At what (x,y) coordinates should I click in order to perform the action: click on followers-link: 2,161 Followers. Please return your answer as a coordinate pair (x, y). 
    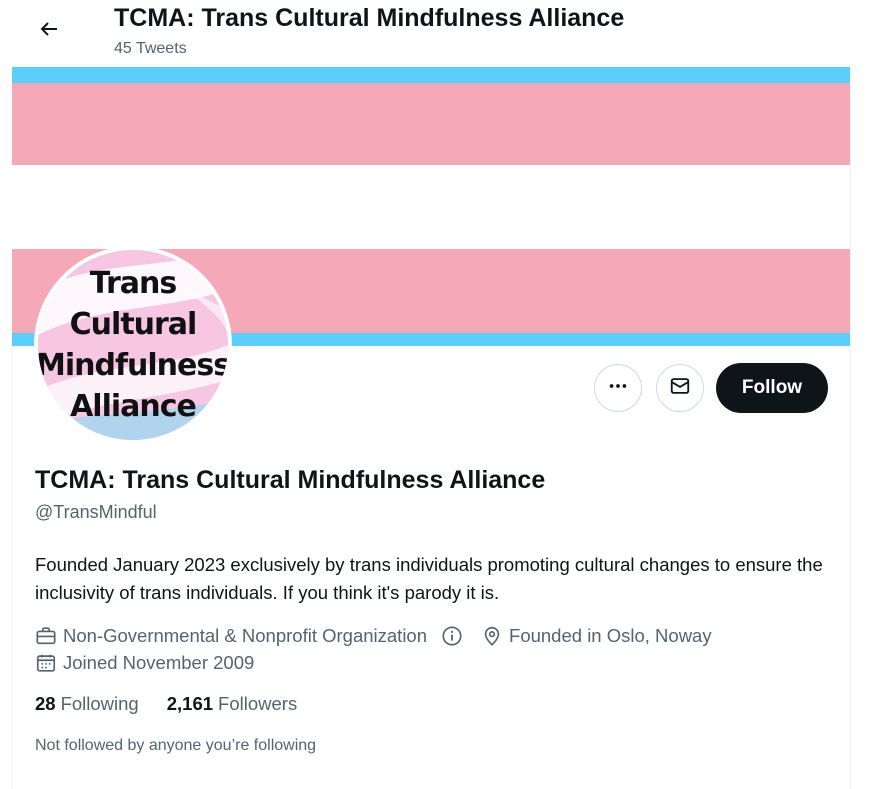
    Looking at the image, I should click on (232, 704).